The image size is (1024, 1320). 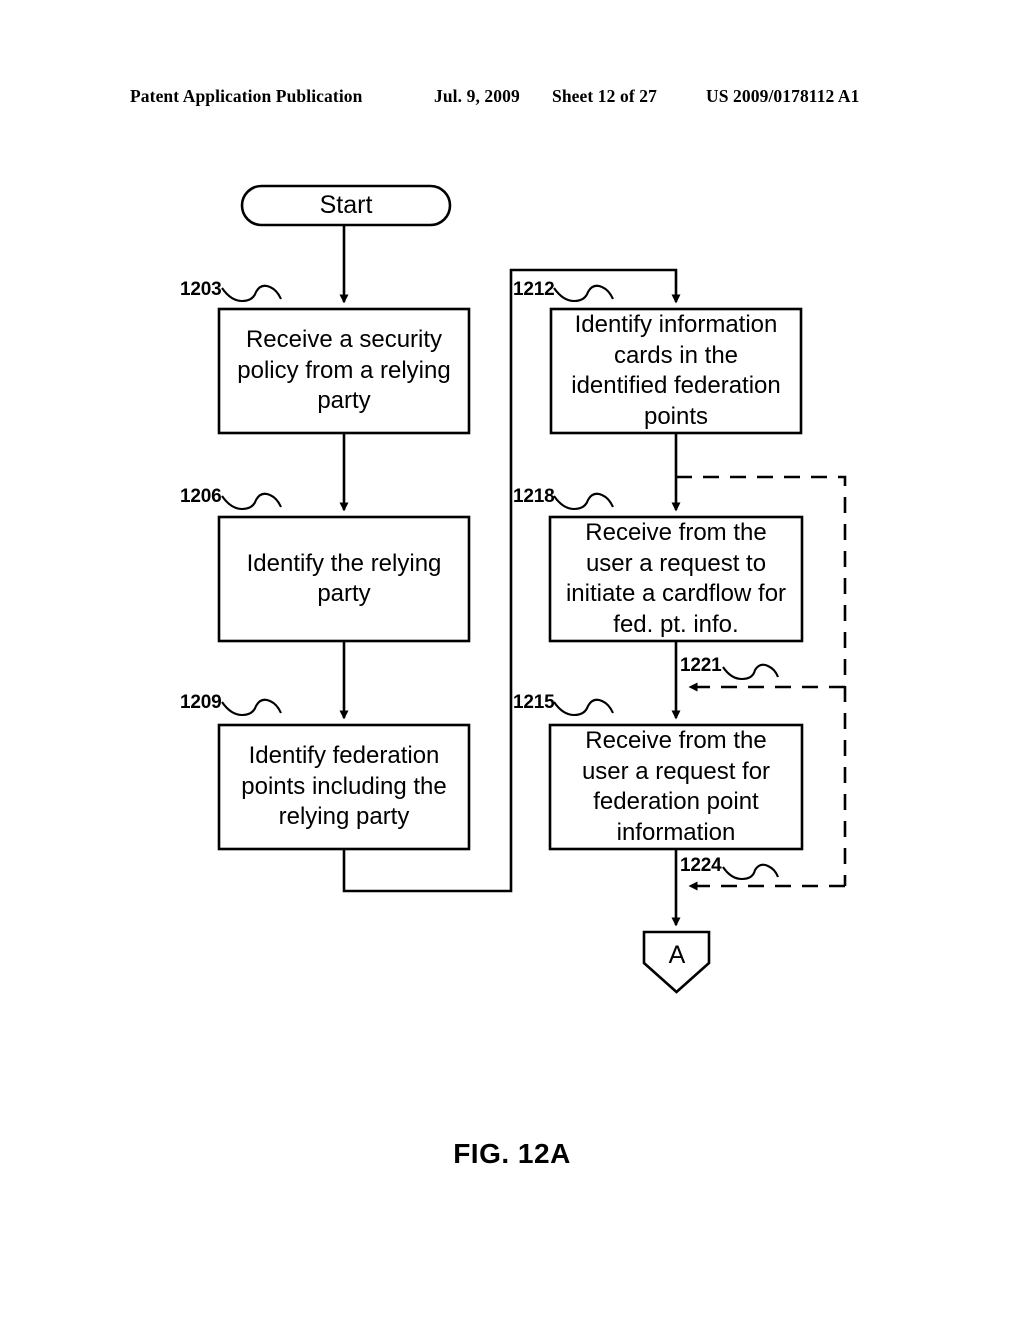 I want to click on start-node-shape, so click(x=346, y=205).